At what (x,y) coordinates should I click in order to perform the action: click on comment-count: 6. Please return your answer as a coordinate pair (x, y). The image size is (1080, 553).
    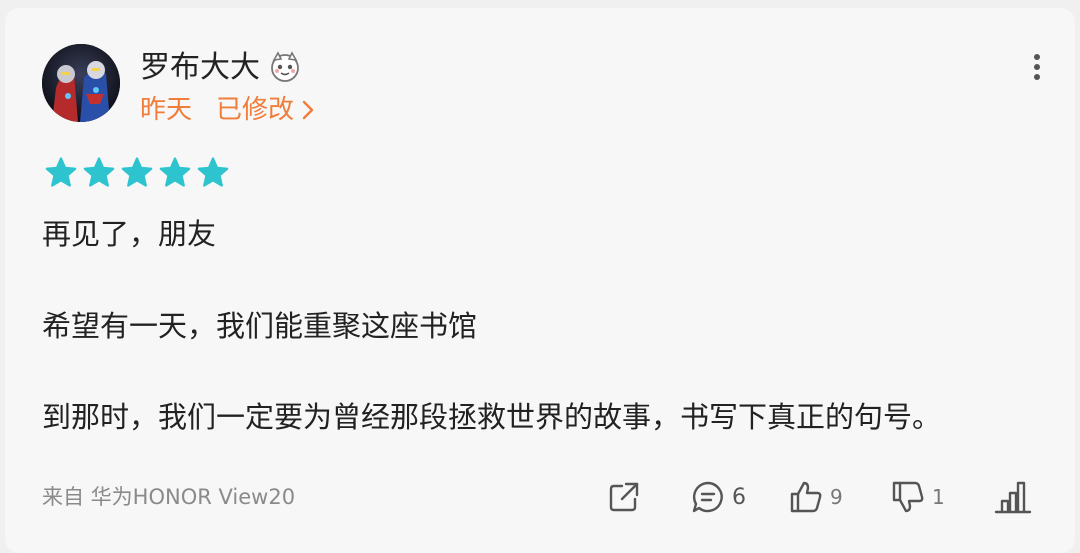
    Looking at the image, I should click on (739, 497).